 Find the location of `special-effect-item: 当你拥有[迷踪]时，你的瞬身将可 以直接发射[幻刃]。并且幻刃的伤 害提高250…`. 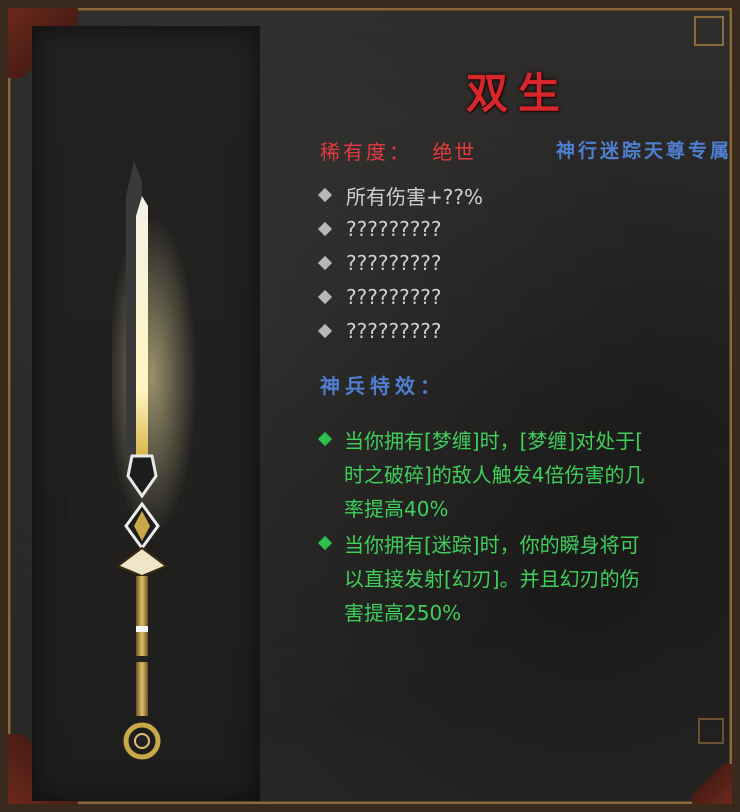

special-effect-item: 当你拥有[迷踪]时，你的瞬身将可 以直接发射[幻刃]。并且幻刃的伤 害提高250… is located at coordinates (516, 579).